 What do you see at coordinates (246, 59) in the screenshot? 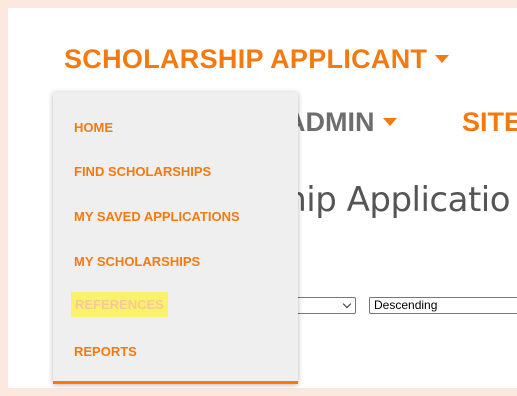
I see `nav-applicant-label: SCHOLARSHIP APPLICANT` at bounding box center [246, 59].